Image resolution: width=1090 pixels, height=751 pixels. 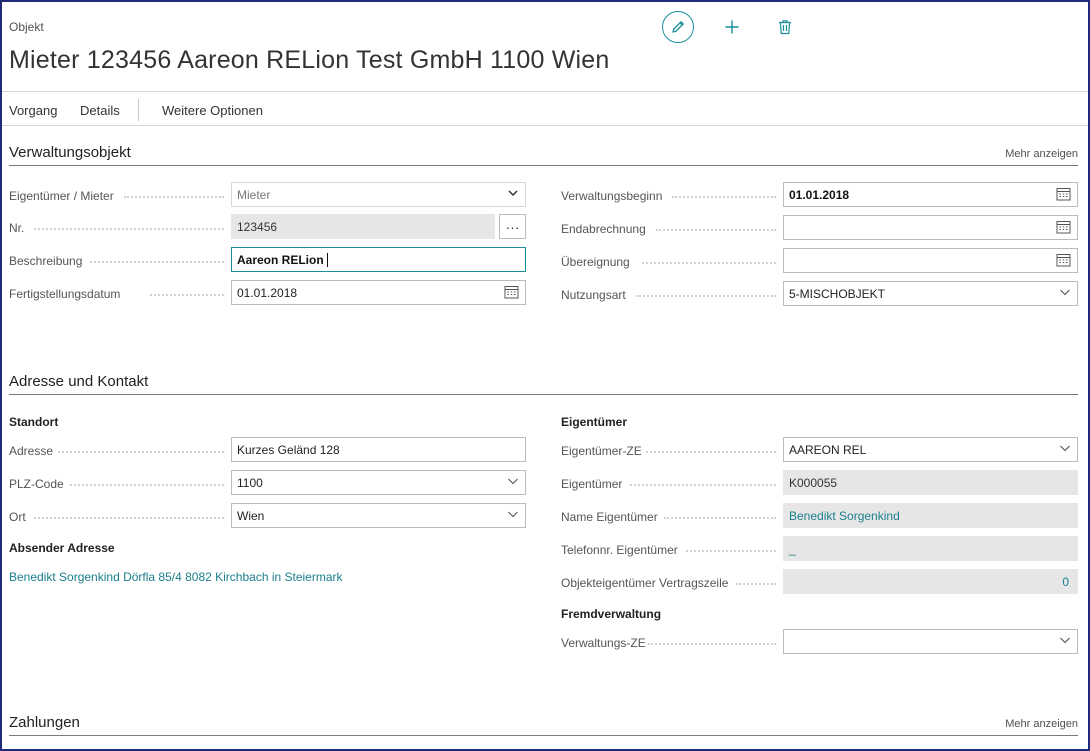 I want to click on header-divider, so click(x=545, y=91).